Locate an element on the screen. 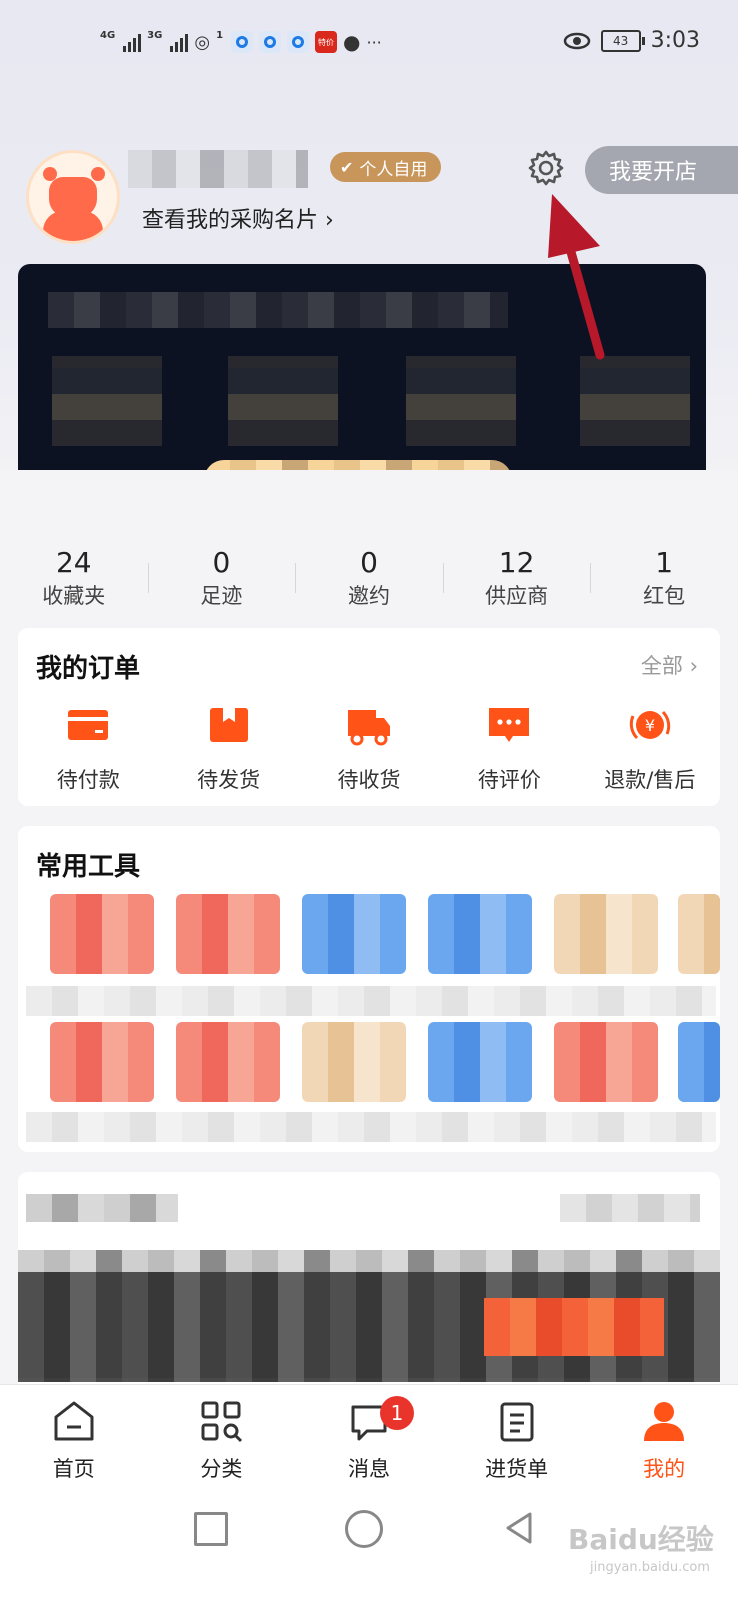  order-refund: ¥ 退款/售后 is located at coordinates (650, 748).